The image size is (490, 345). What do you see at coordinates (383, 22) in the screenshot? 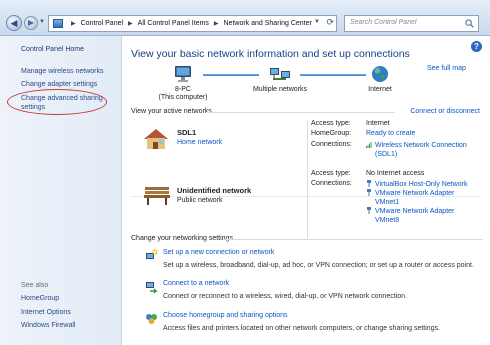
I see `search-placeholder: Search Control Panel` at bounding box center [383, 22].